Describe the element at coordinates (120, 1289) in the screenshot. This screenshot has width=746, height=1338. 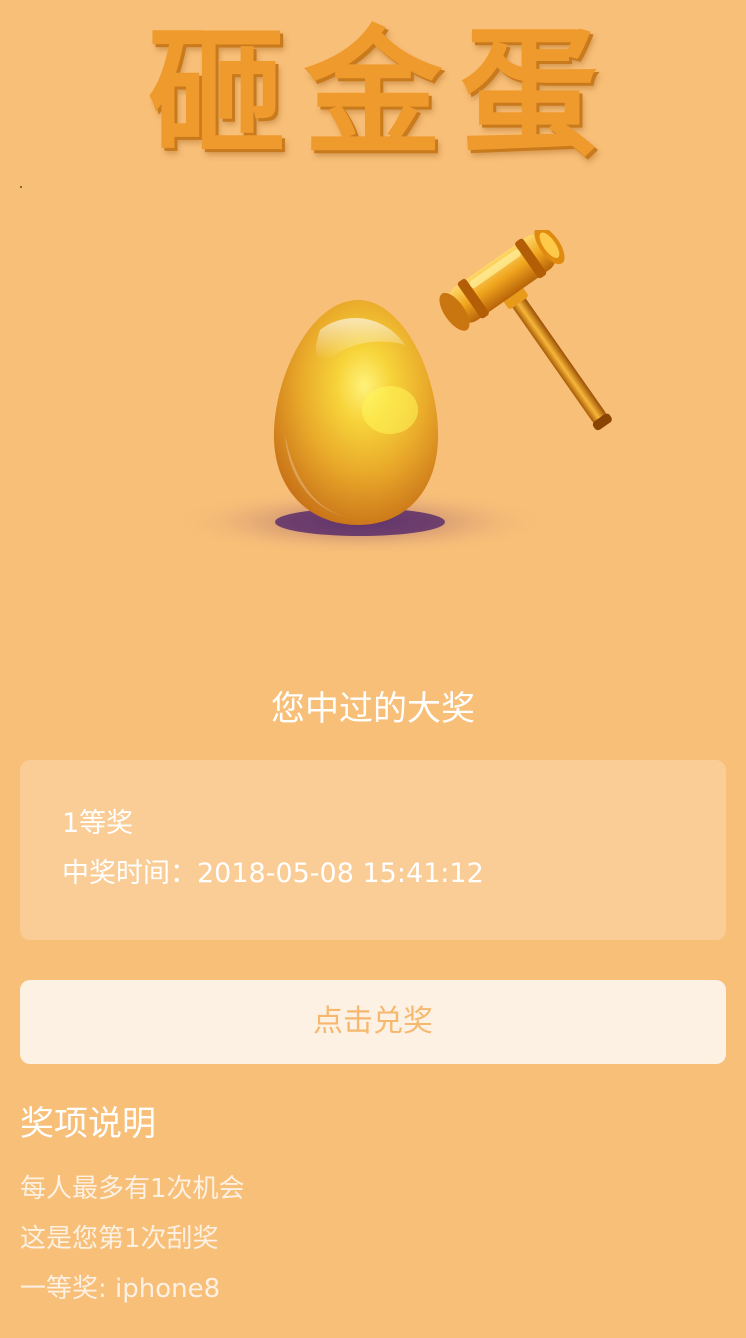
I see `rule-item: 一等奖: iphone8` at that location.